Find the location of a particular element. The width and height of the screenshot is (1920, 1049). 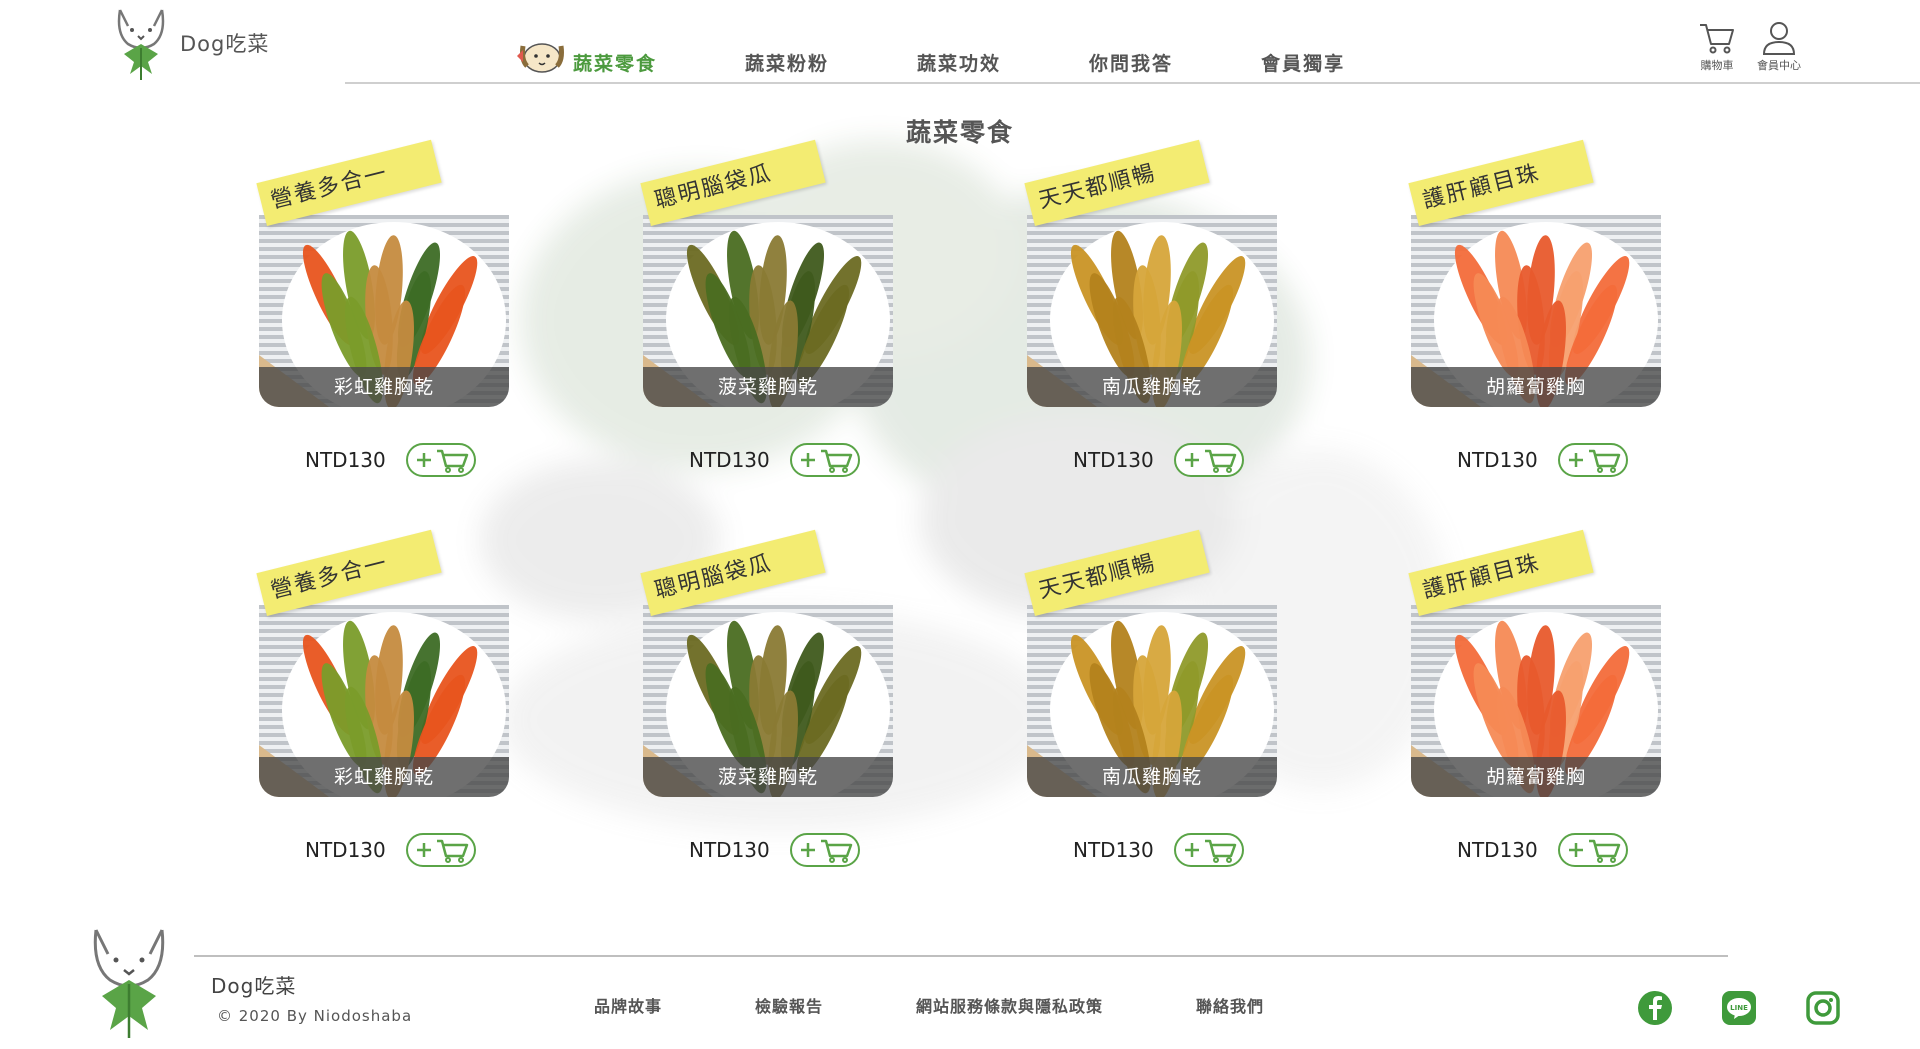

svg-text: LINE is located at coordinates (1739, 1008).